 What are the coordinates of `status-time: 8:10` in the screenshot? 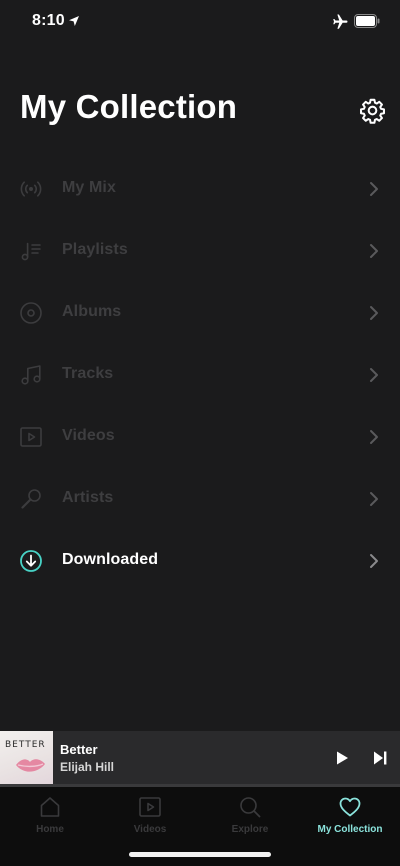 It's located at (48, 20).